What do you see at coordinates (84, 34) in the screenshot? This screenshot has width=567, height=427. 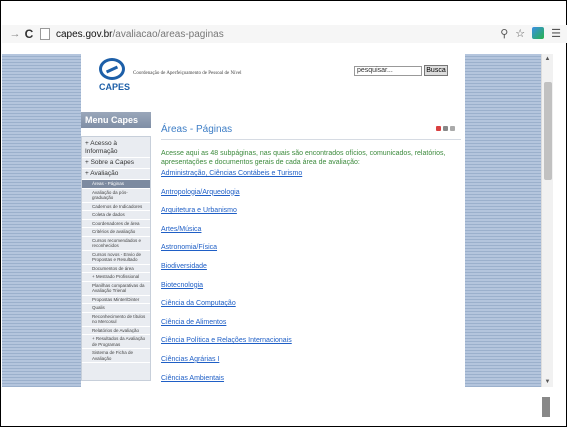 I see `url-host: capes.gov.br` at bounding box center [84, 34].